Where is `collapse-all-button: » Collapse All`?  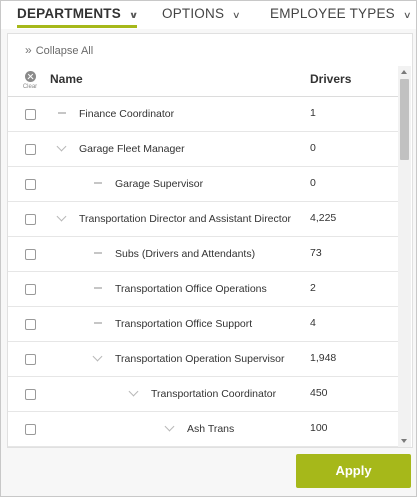
collapse-all-button: » Collapse All is located at coordinates (59, 50).